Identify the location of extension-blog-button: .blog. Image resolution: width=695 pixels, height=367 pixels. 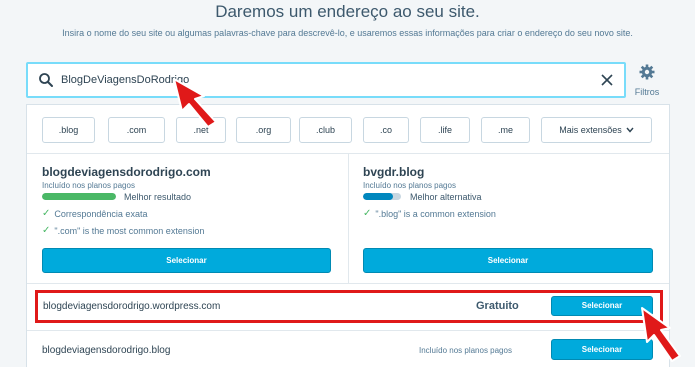
(68, 130).